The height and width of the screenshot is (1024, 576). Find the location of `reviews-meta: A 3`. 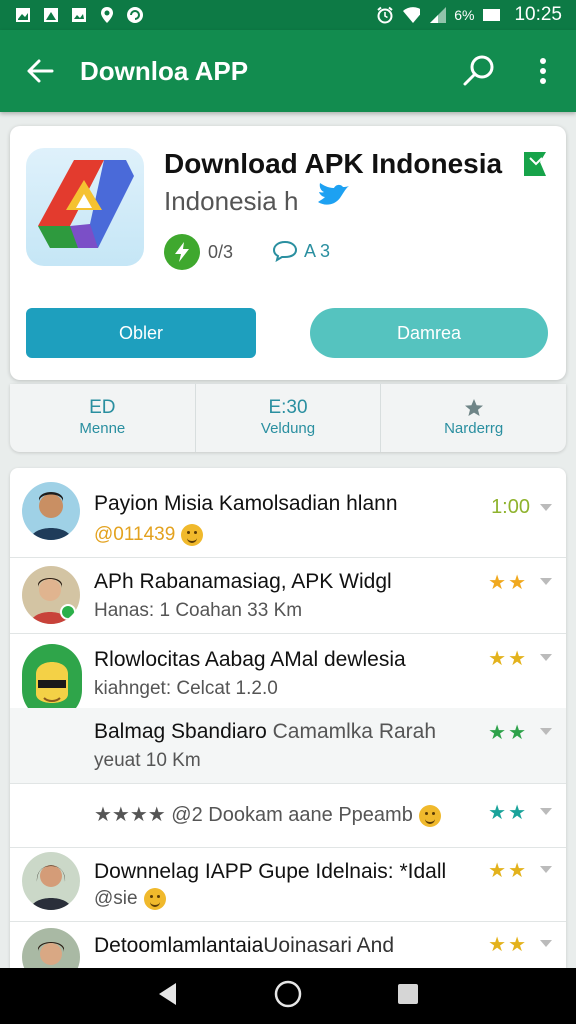

reviews-meta: A 3 is located at coordinates (301, 251).